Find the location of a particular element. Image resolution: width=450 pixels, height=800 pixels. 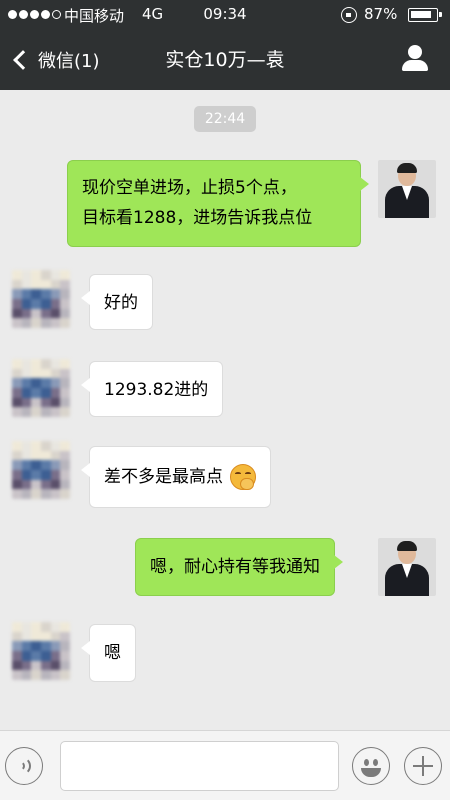

message-bubble-sent: 嗯，耐心持有等我通知 is located at coordinates (239, 567).